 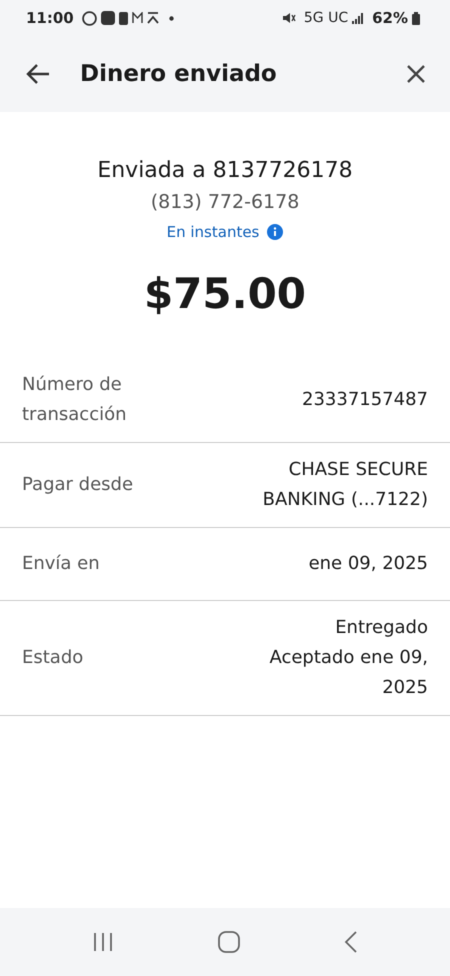 What do you see at coordinates (61, 564) in the screenshot?
I see `detail-label: Envía en` at bounding box center [61, 564].